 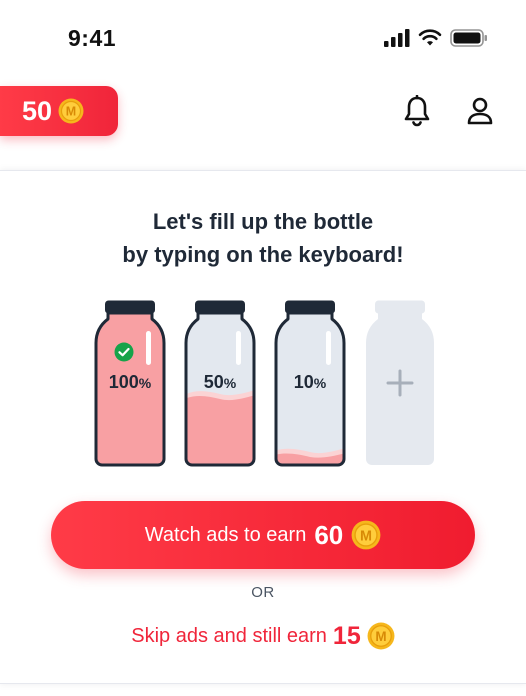 I want to click on bottle-low: 10%, so click(x=310, y=383).